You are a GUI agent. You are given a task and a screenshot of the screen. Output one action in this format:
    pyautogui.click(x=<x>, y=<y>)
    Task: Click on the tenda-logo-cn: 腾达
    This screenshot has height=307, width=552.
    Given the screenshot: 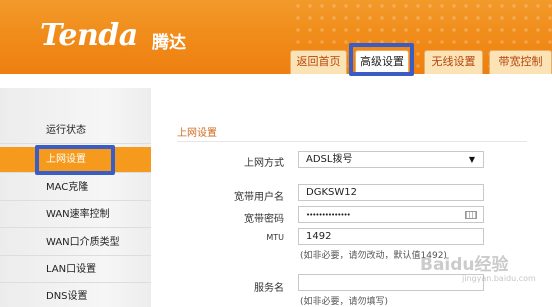 What is the action you would take?
    pyautogui.click(x=169, y=43)
    